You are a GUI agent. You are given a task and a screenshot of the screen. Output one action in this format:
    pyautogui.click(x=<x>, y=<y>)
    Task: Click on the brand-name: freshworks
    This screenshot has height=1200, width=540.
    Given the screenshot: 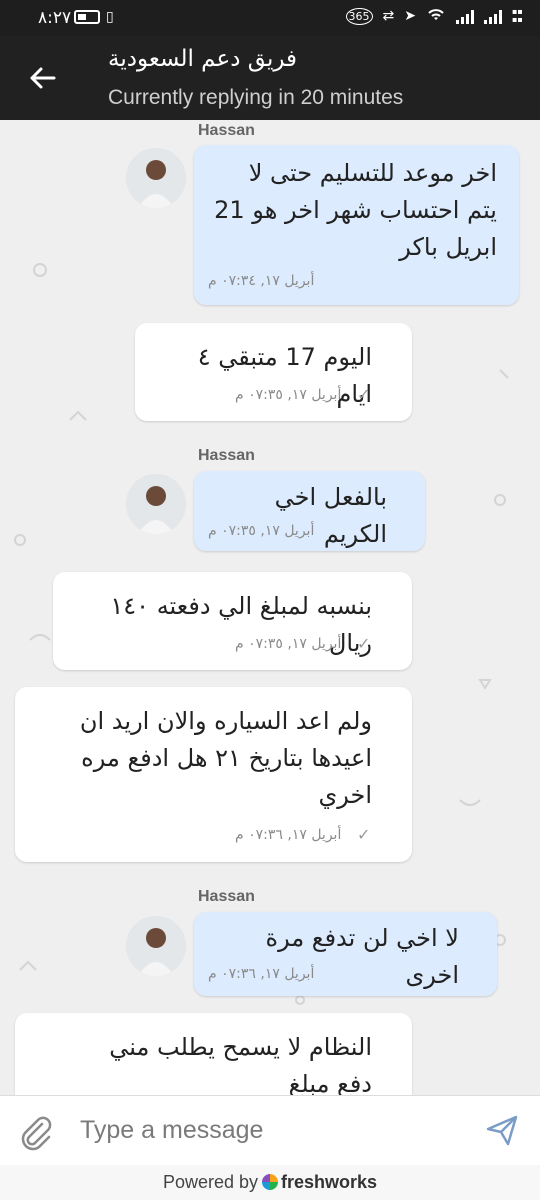 What is the action you would take?
    pyautogui.click(x=329, y=1182)
    